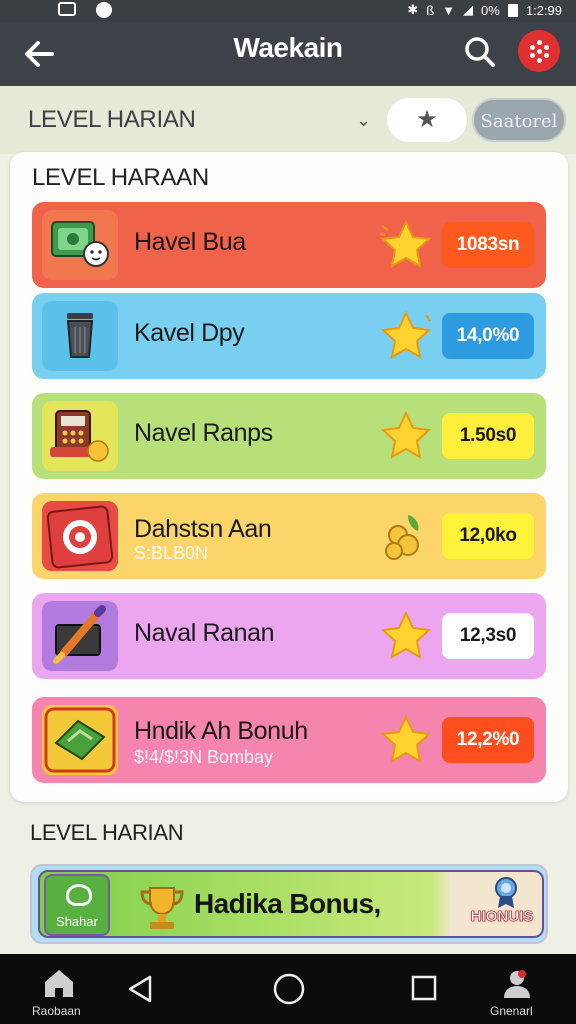 The image size is (576, 1024). Describe the element at coordinates (488, 245) in the screenshot. I see `level-value: 1083sn` at that location.